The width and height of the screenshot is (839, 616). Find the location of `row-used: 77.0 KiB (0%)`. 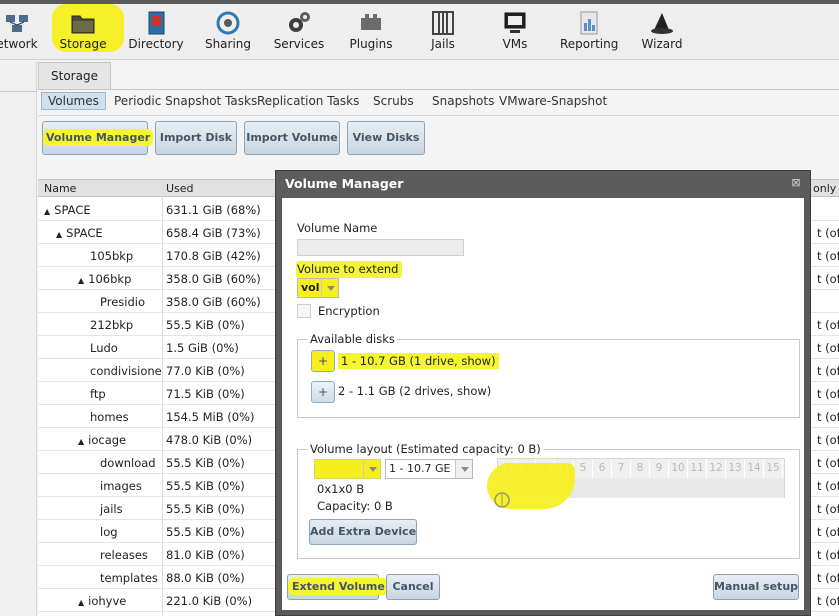

row-used: 77.0 KiB (0%) is located at coordinates (205, 371).